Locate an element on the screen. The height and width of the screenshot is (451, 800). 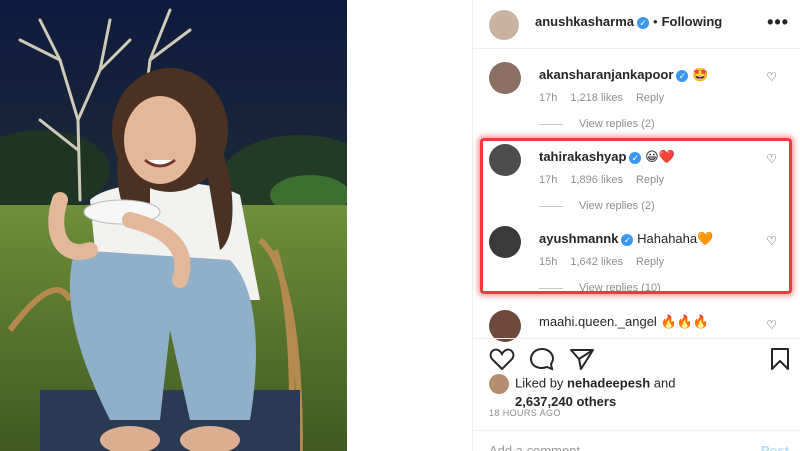
comment-text-line: tahirakashyap ✓ 😀❤️ is located at coordinates (607, 157).